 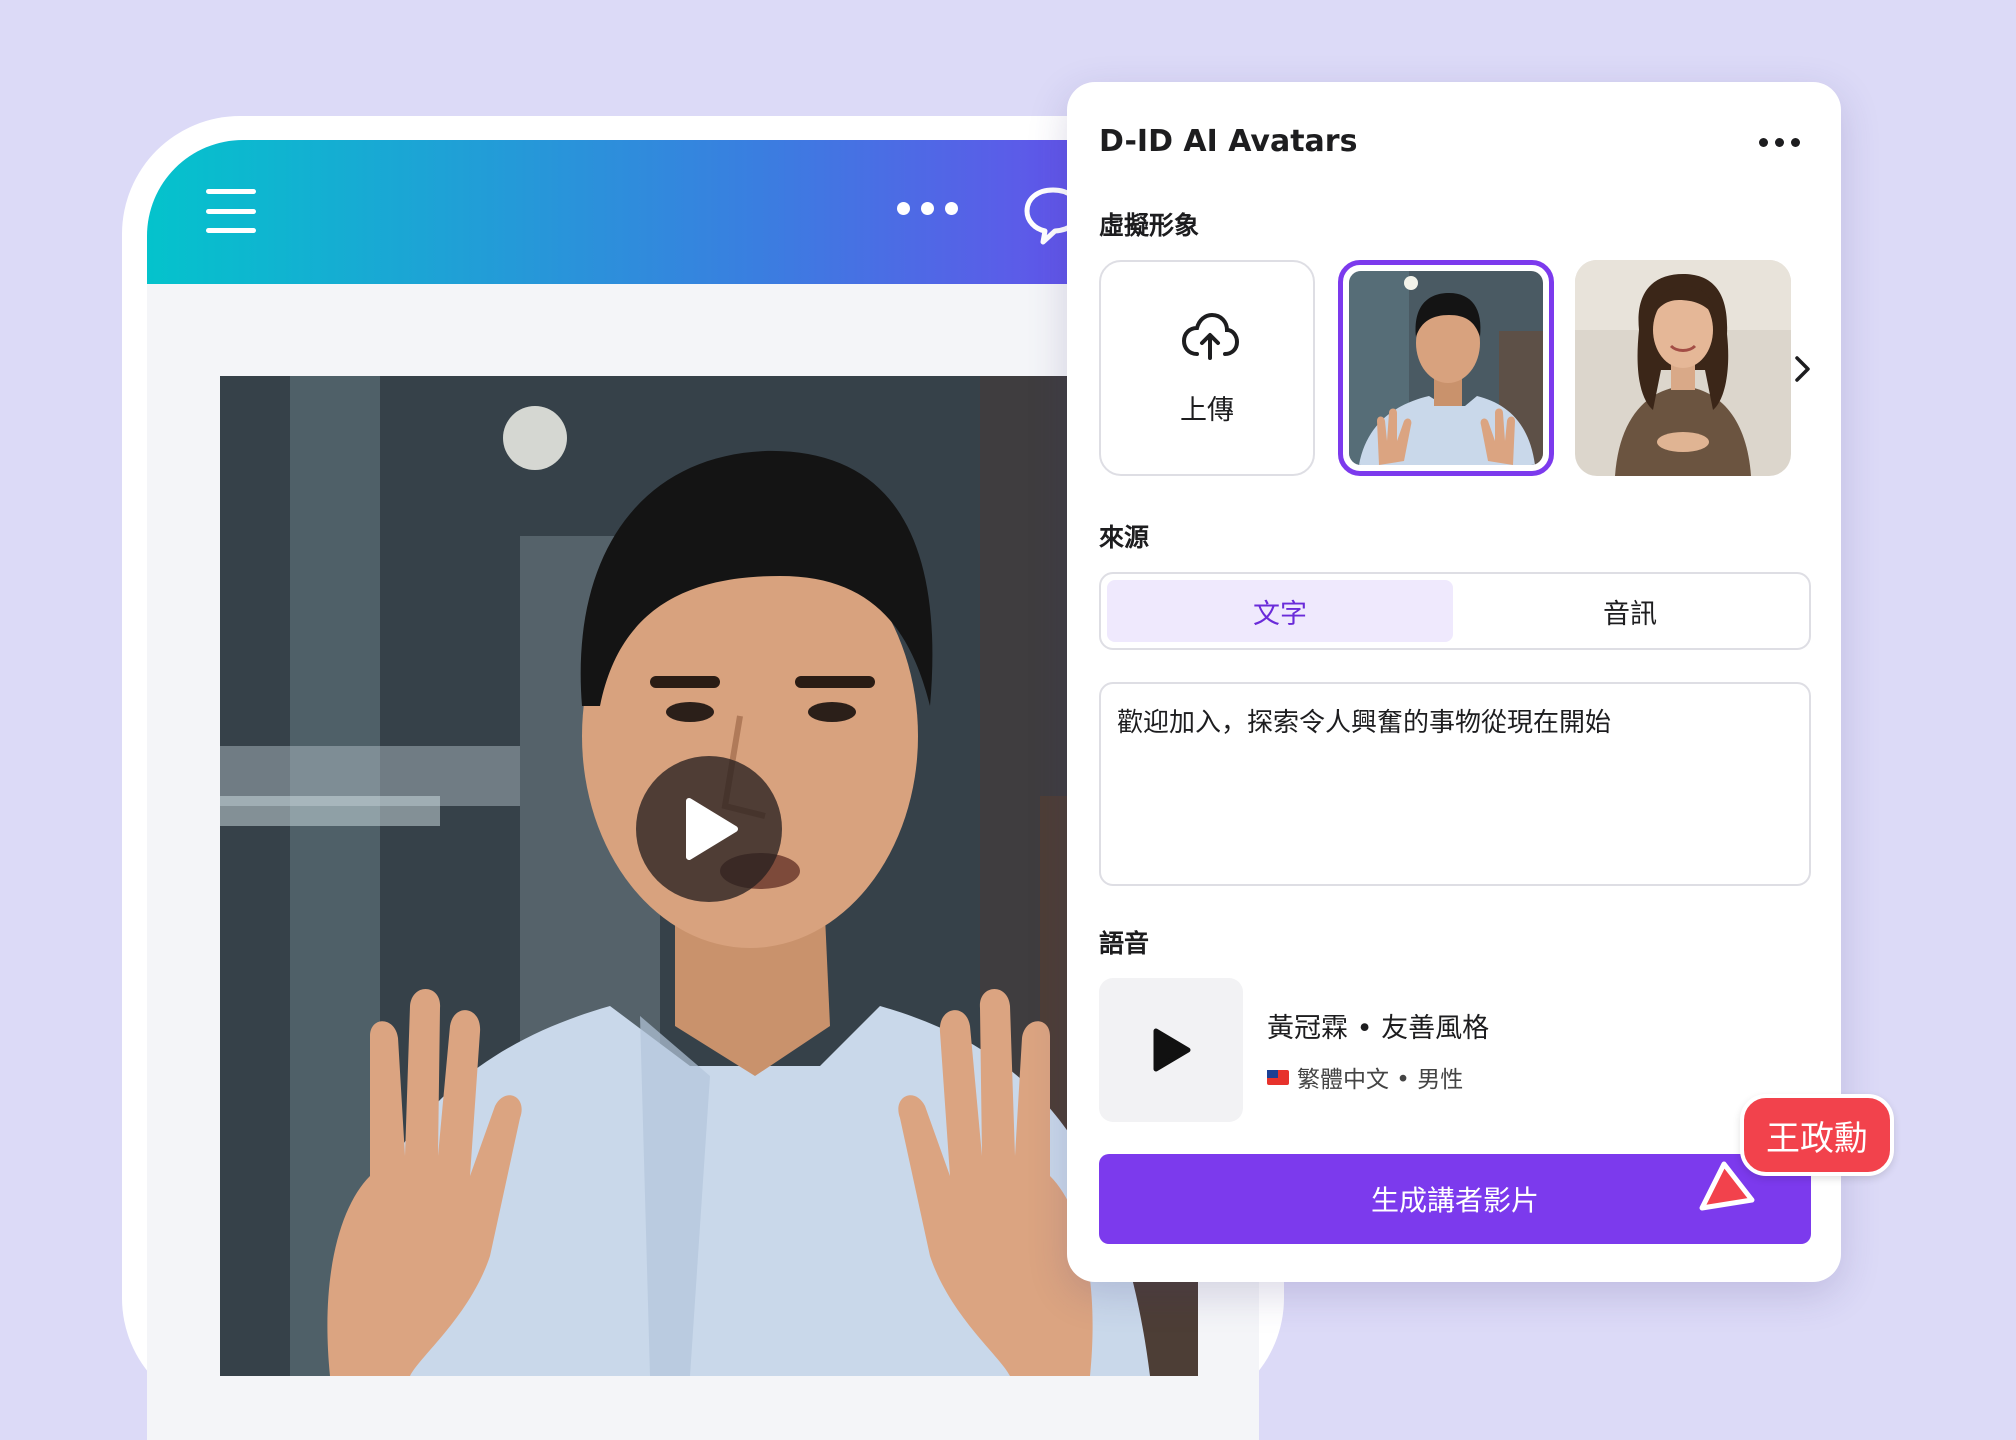 What do you see at coordinates (927, 208) in the screenshot?
I see `more-options-icon` at bounding box center [927, 208].